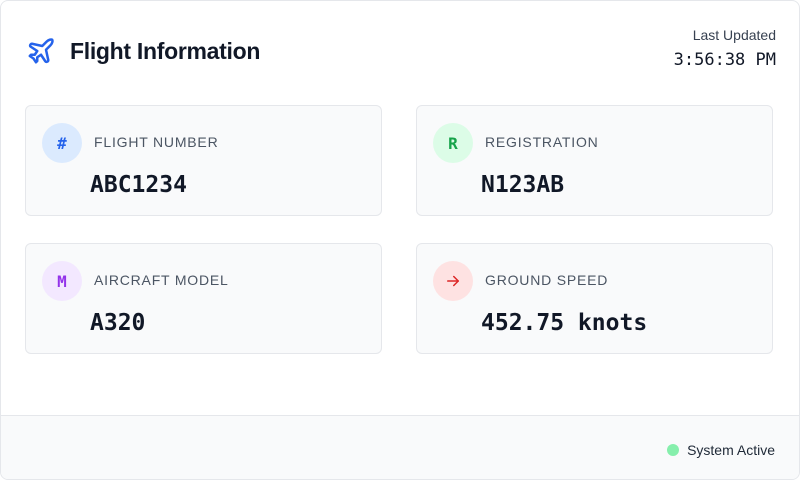  I want to click on ground-speed-label: Ground Speed, so click(547, 280).